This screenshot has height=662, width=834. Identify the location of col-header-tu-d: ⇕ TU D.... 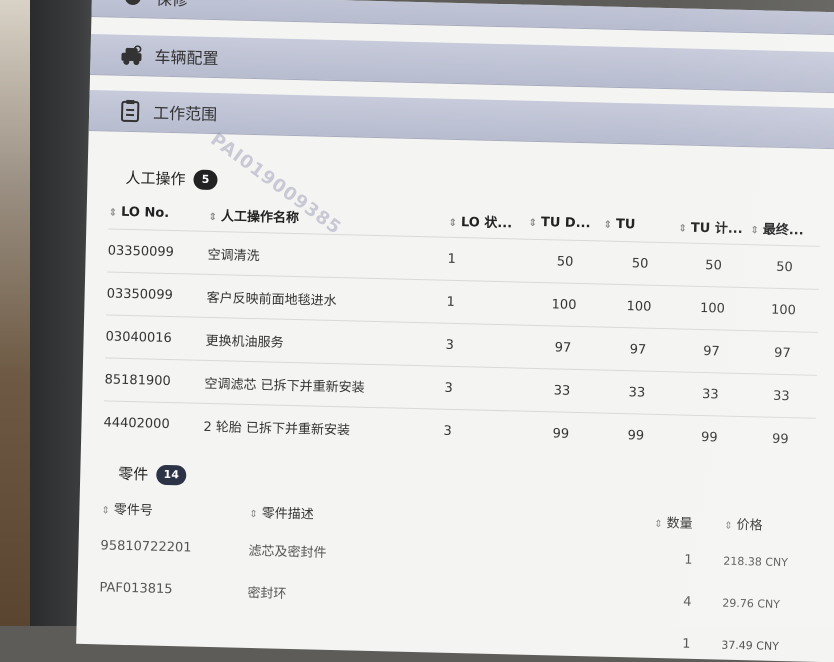
(566, 223).